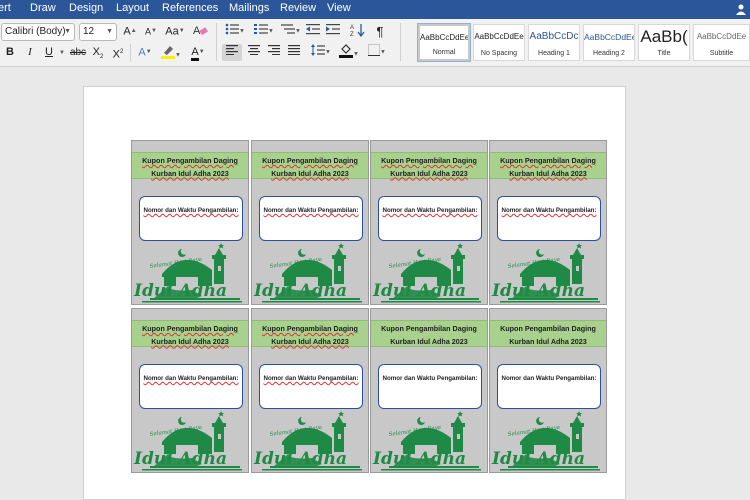 This screenshot has height=500, width=750. I want to click on shading-button: ▼, so click(349, 52).